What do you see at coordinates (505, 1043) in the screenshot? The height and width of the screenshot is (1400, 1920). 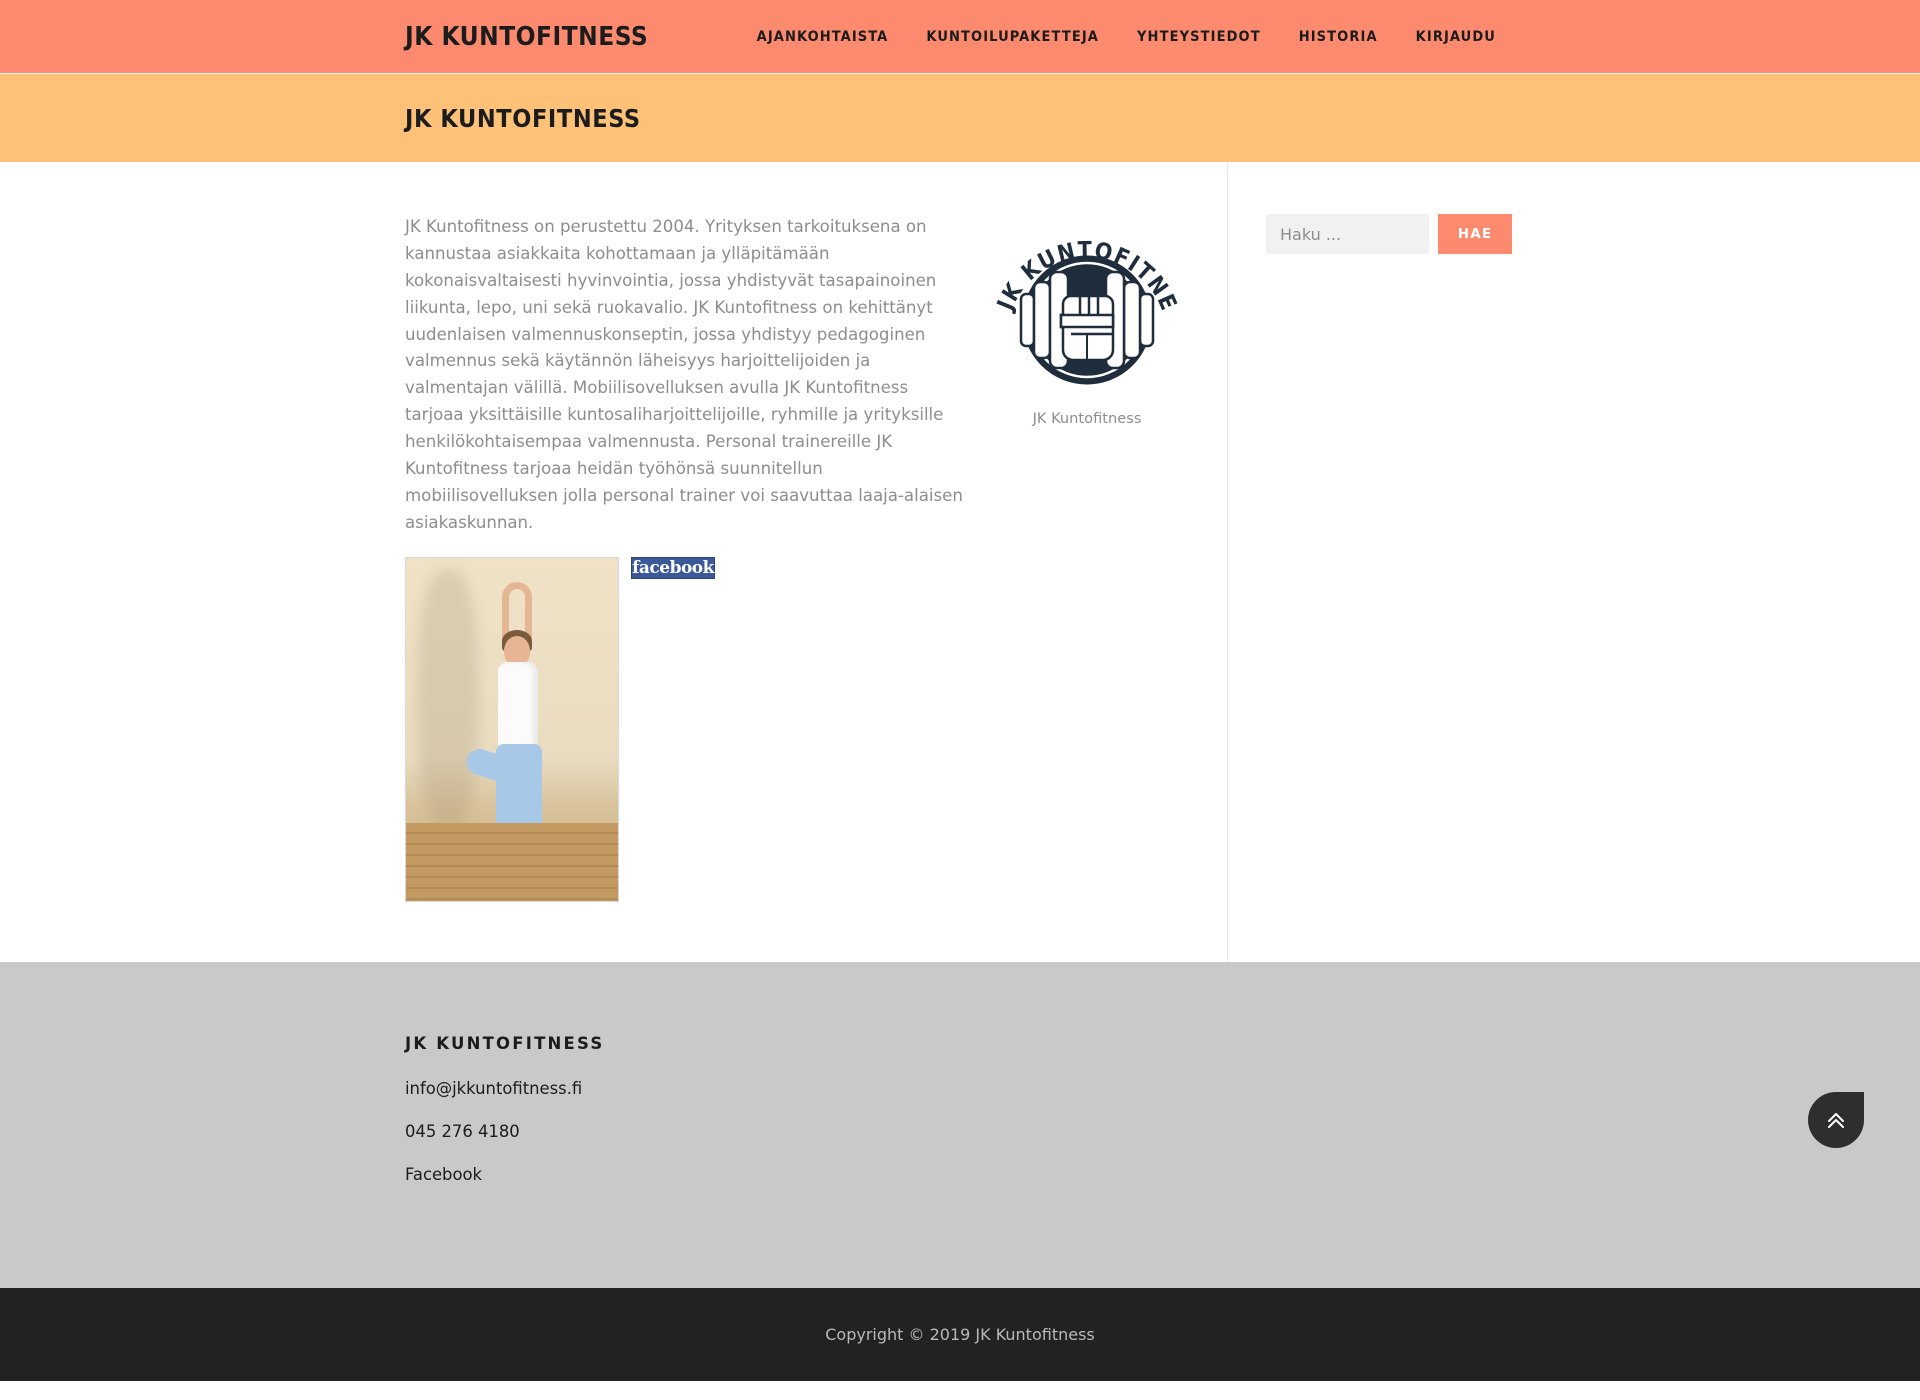 I see `footer-heading: JK Kuntofitness` at bounding box center [505, 1043].